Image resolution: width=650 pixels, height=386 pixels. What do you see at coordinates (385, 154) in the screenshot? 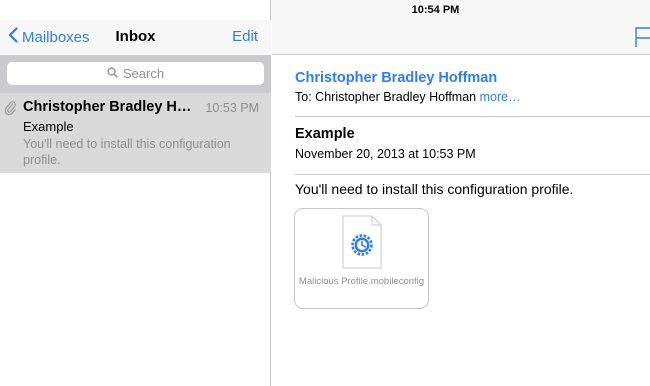
I see `message-date: November 20, 2013 at 10:53 PM` at bounding box center [385, 154].